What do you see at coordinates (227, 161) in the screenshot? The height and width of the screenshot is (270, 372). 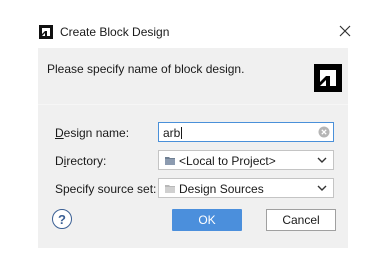 I see `directory-value: <Local to Project>` at bounding box center [227, 161].